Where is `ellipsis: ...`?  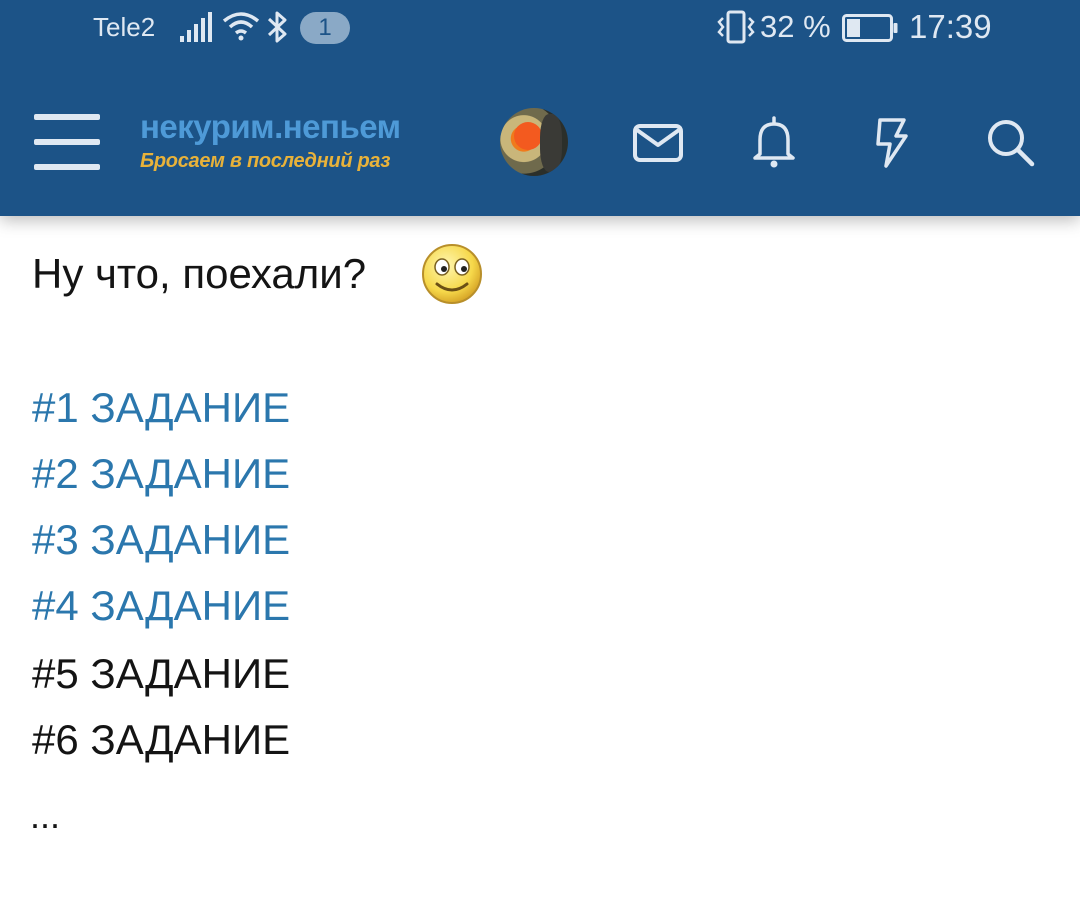
ellipsis: ... is located at coordinates (45, 815).